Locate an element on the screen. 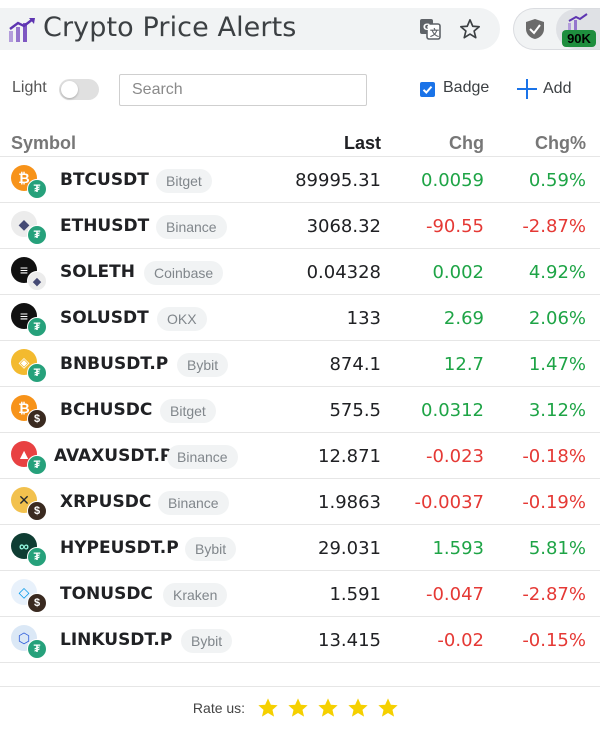 Image resolution: width=600 pixels, height=729 pixels. coin-pair-icon: ⬡ ₮ is located at coordinates (29, 642).